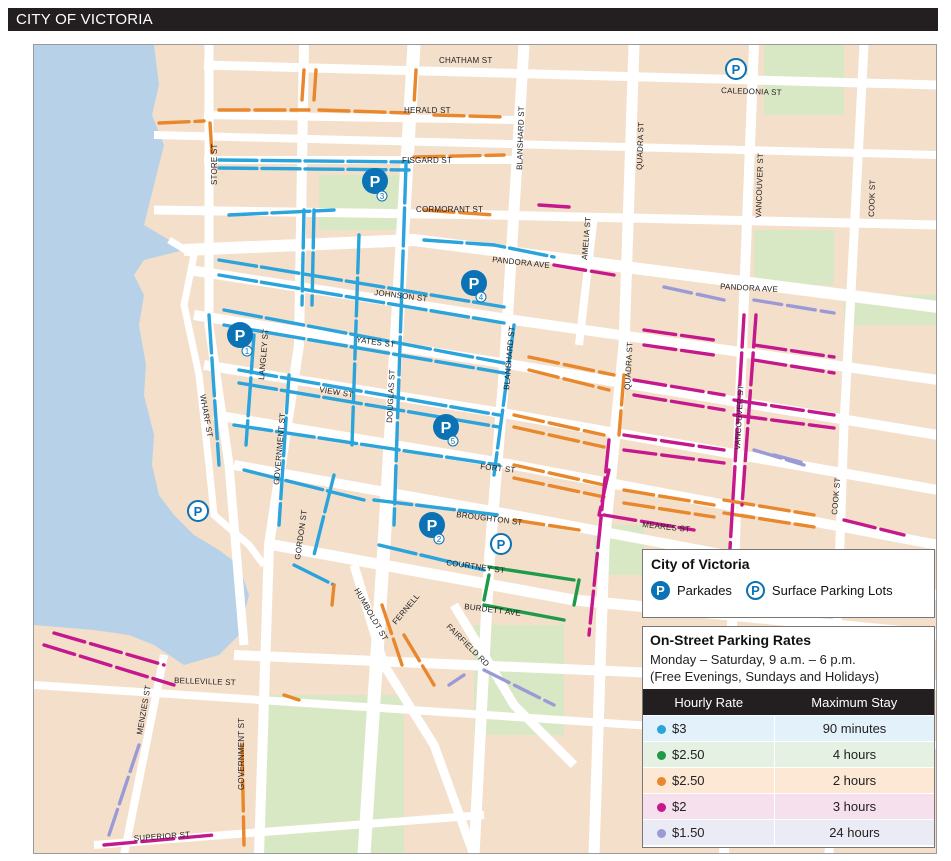  Describe the element at coordinates (473, 19) in the screenshot. I see `map-title: CITY OF VICTORIA` at that location.